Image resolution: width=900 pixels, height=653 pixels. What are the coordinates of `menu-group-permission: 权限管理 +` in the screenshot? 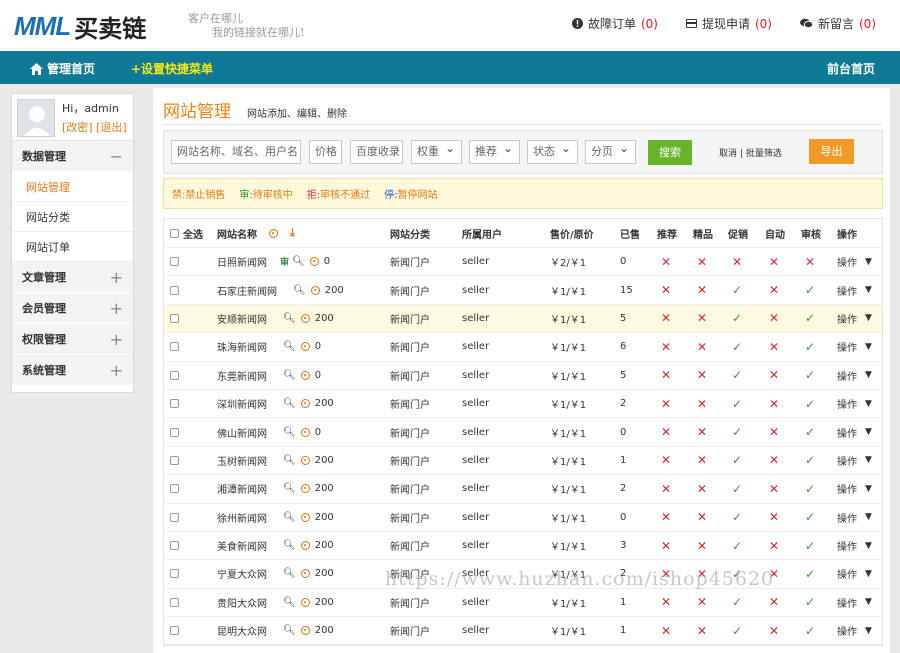 It's located at (72, 339).